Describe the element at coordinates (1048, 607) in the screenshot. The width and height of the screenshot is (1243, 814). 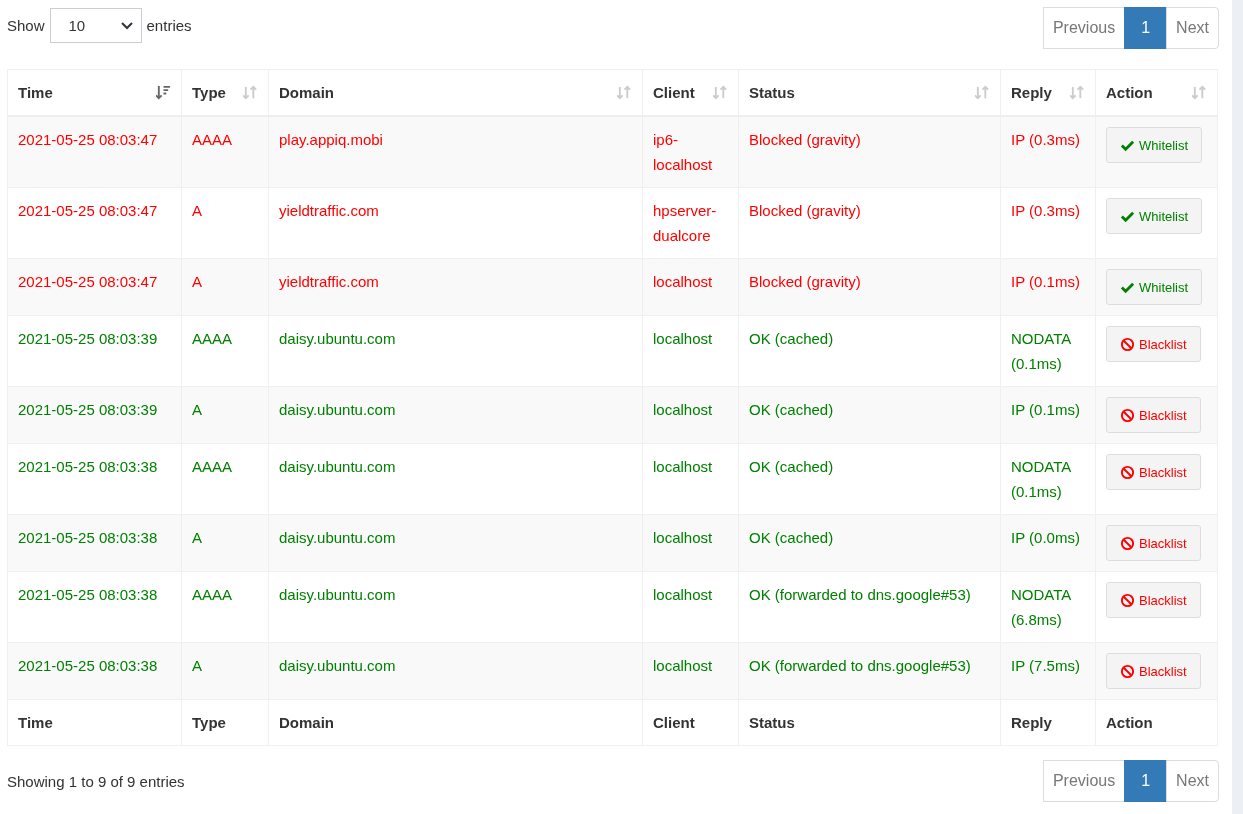
I see `table-cell: NODATA (6.8ms)` at that location.